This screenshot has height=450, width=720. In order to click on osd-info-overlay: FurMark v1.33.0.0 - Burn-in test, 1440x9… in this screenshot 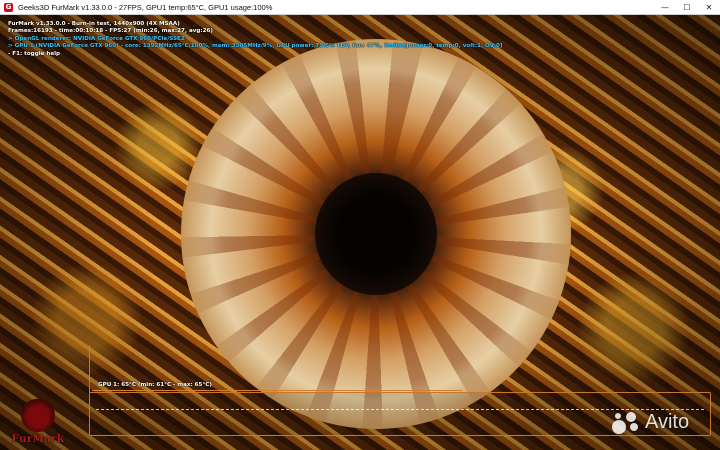, I will do `click(255, 39)`.